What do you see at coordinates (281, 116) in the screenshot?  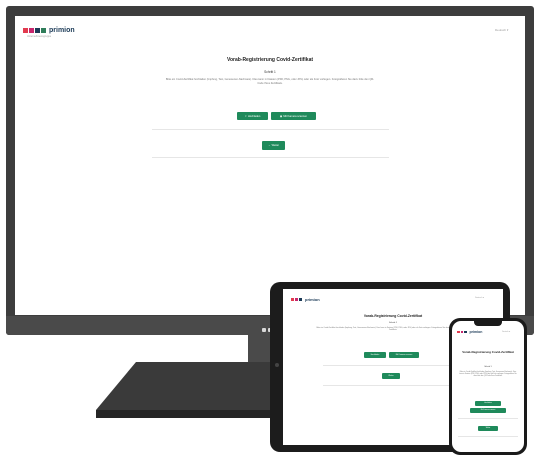 I see `camera-icon: ▣` at bounding box center [281, 116].